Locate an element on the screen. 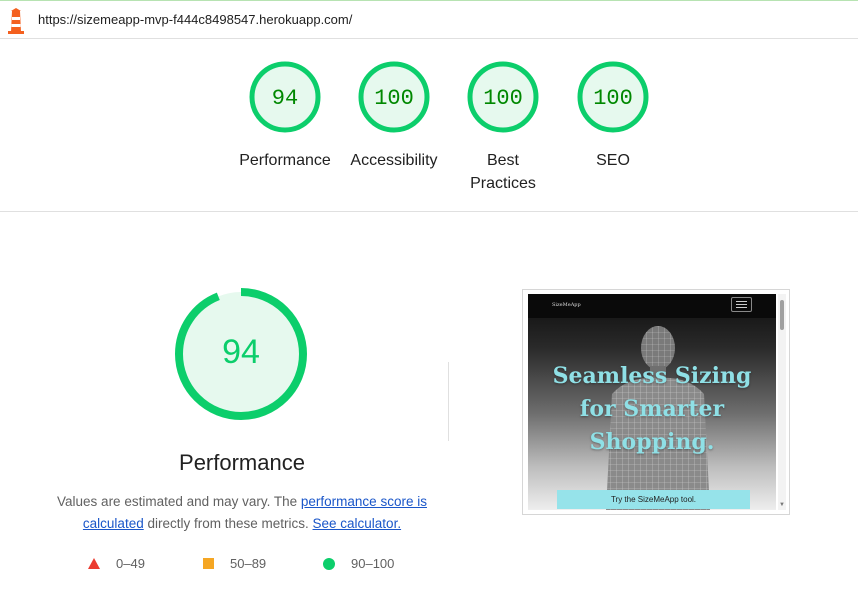 The width and height of the screenshot is (858, 594). score-gauge-ring: 94 is located at coordinates (285, 97).